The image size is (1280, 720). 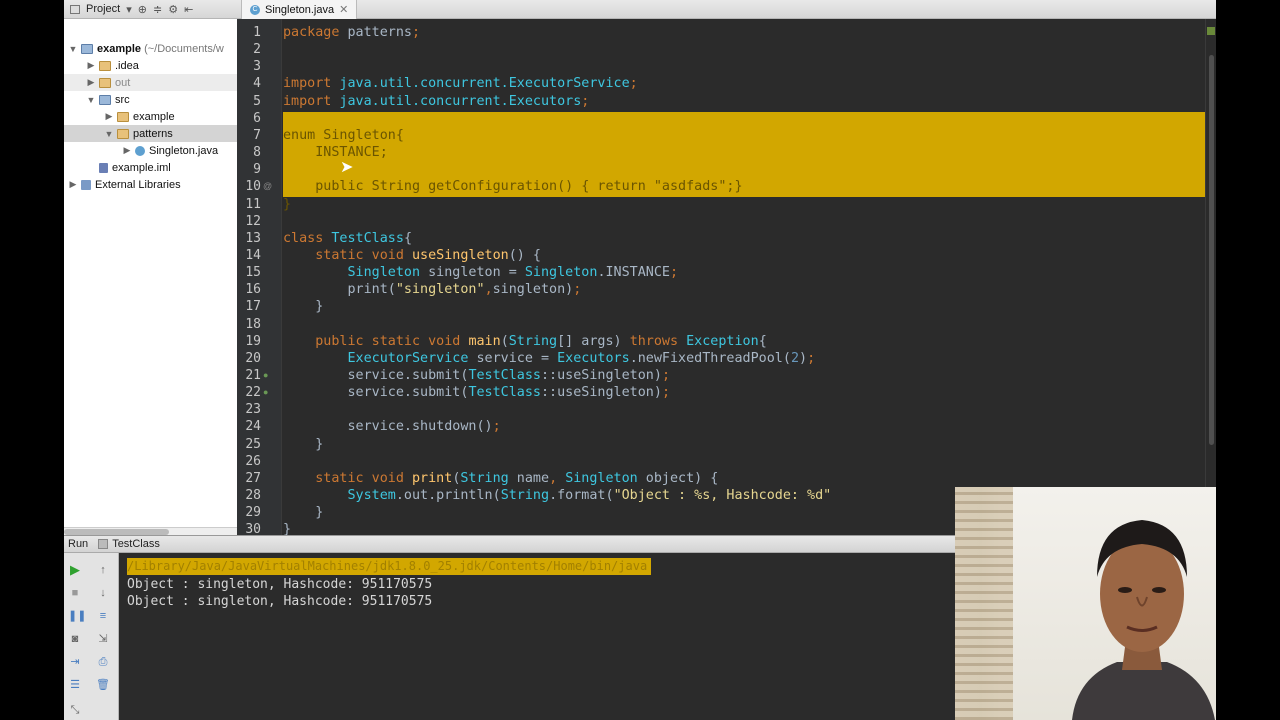 I want to click on line-number: 7, so click(x=257, y=135).